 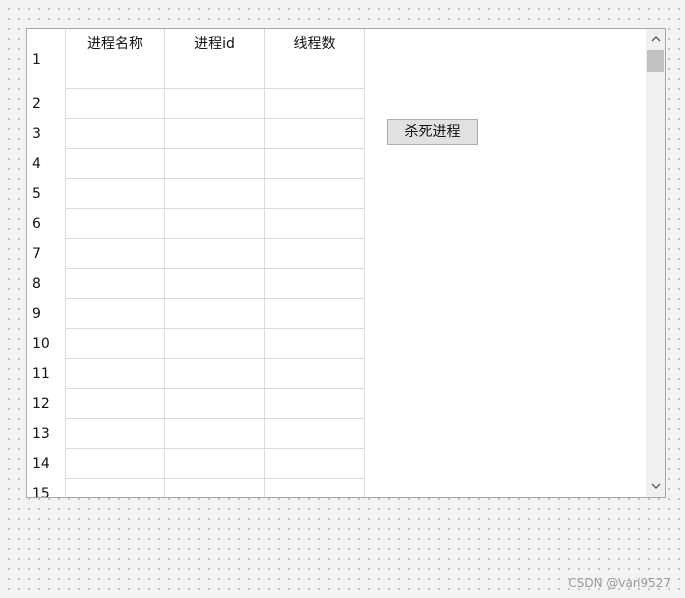 I want to click on row-header: 8, so click(x=36, y=284).